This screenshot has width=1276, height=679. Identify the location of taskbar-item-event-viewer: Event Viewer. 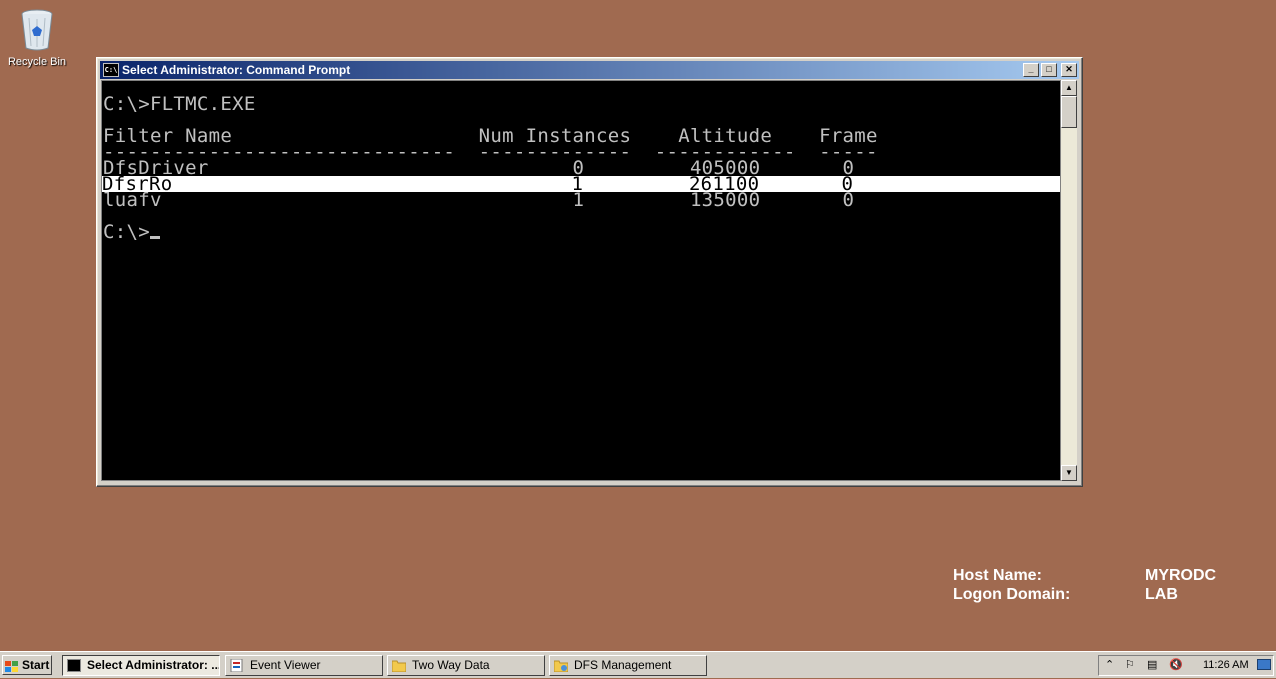
(304, 665).